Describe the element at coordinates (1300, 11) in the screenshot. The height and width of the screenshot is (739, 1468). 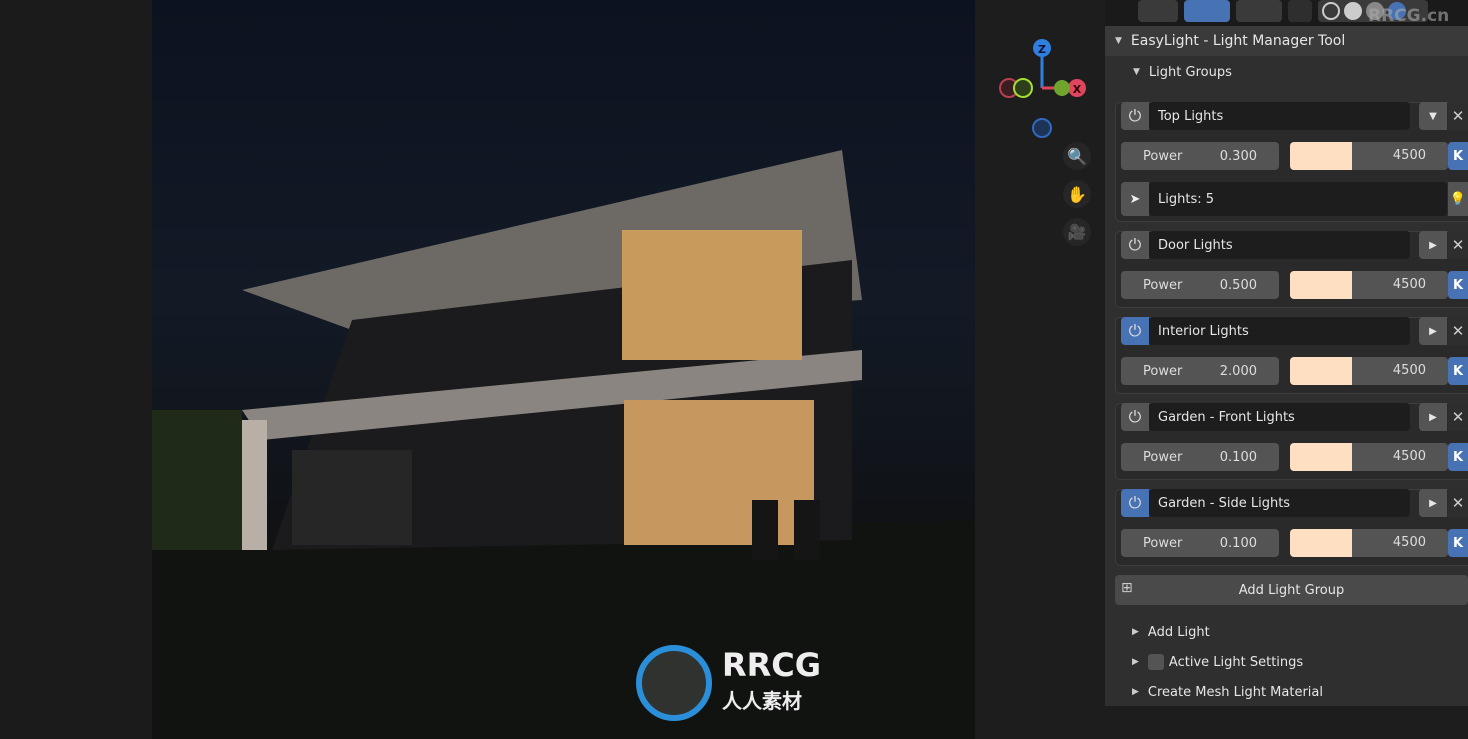
I see `xray-toggle` at that location.